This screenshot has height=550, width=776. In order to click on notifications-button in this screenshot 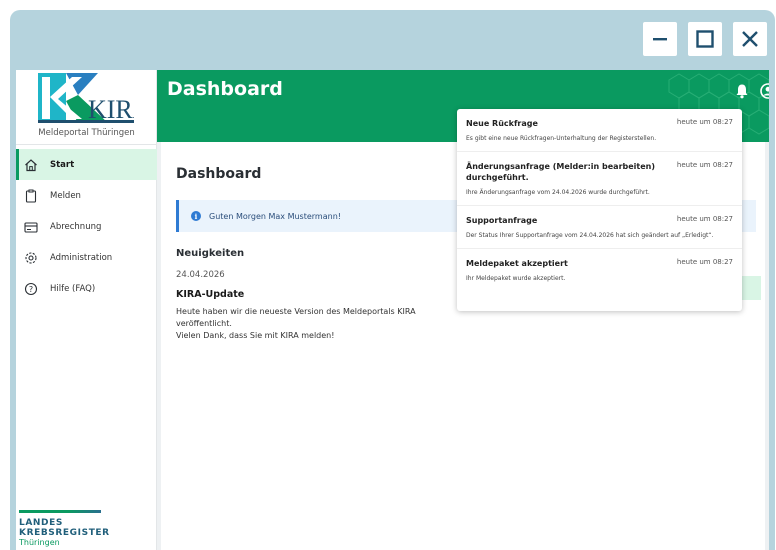, I will do `click(742, 91)`.